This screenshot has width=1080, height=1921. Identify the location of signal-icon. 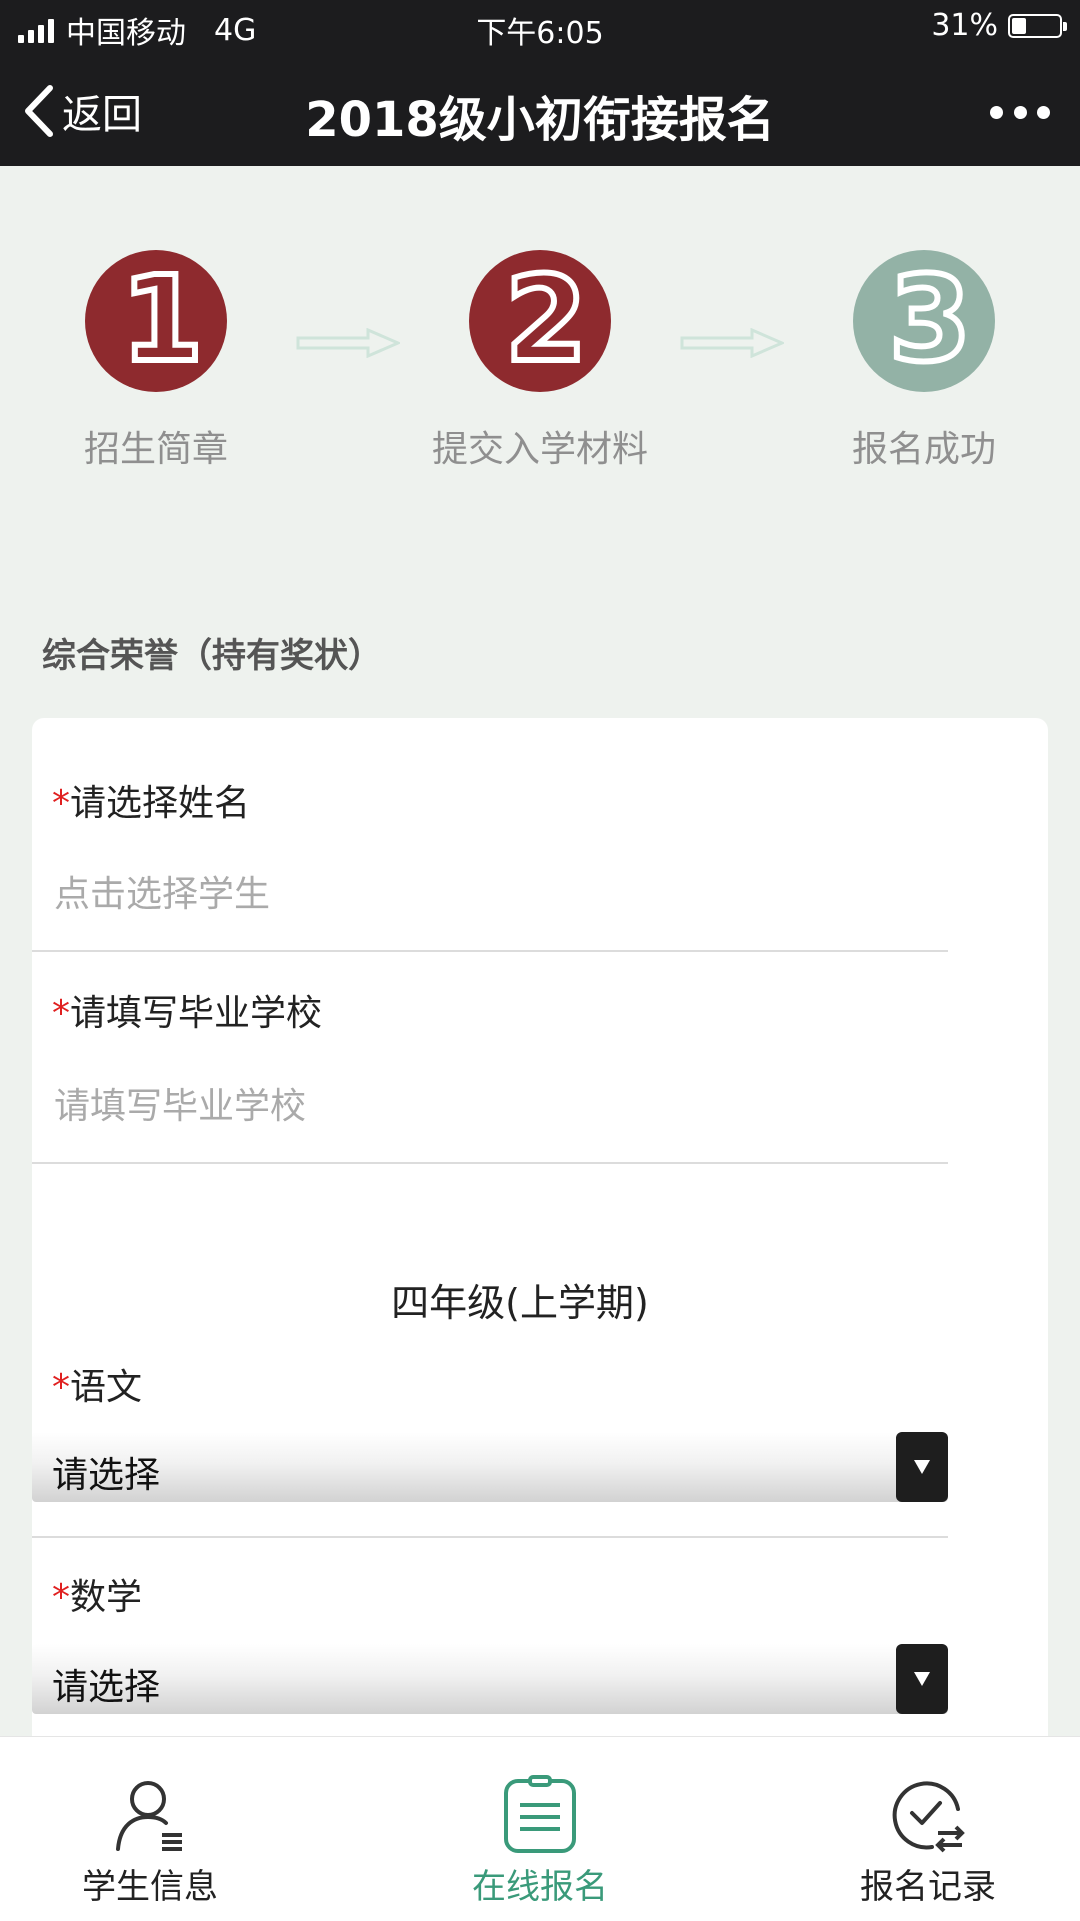
(36, 30).